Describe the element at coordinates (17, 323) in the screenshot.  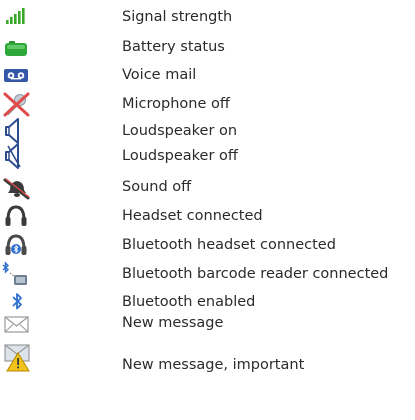
I see `new-message-icon` at that location.